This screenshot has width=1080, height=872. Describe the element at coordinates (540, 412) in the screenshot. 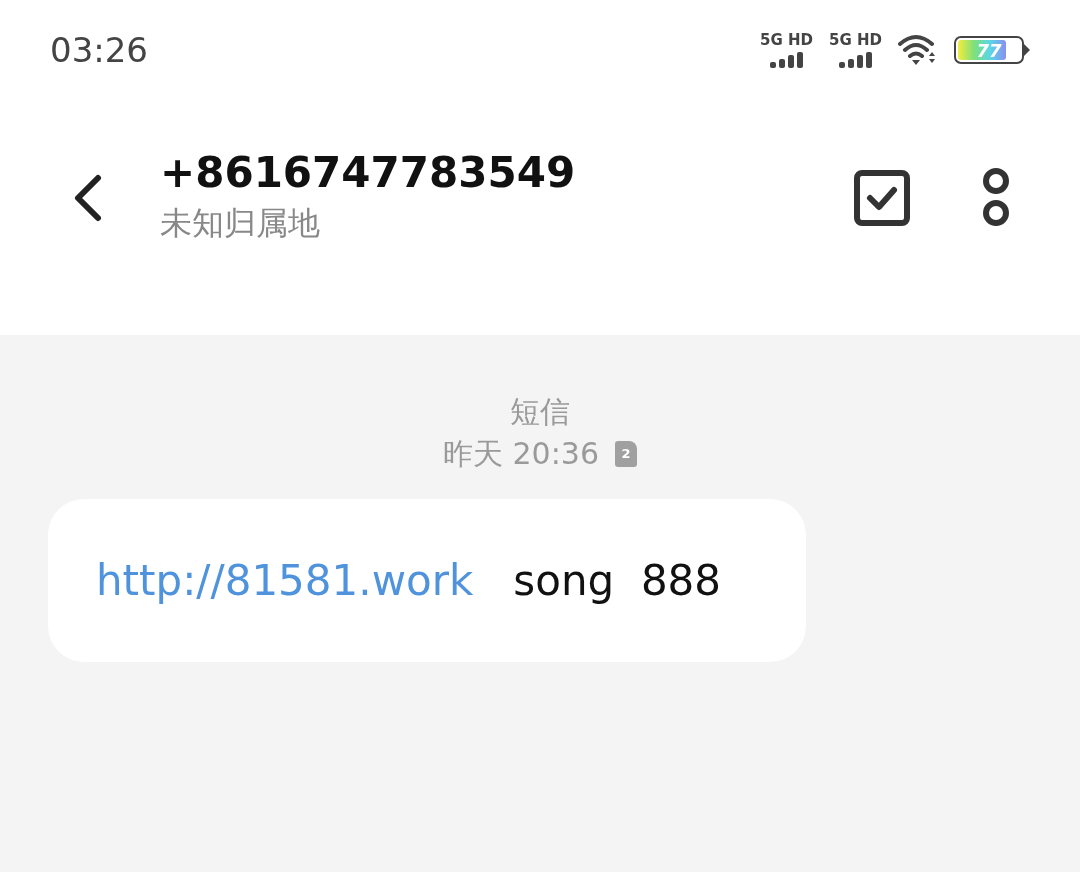

I see `message-channel: 短信` at that location.